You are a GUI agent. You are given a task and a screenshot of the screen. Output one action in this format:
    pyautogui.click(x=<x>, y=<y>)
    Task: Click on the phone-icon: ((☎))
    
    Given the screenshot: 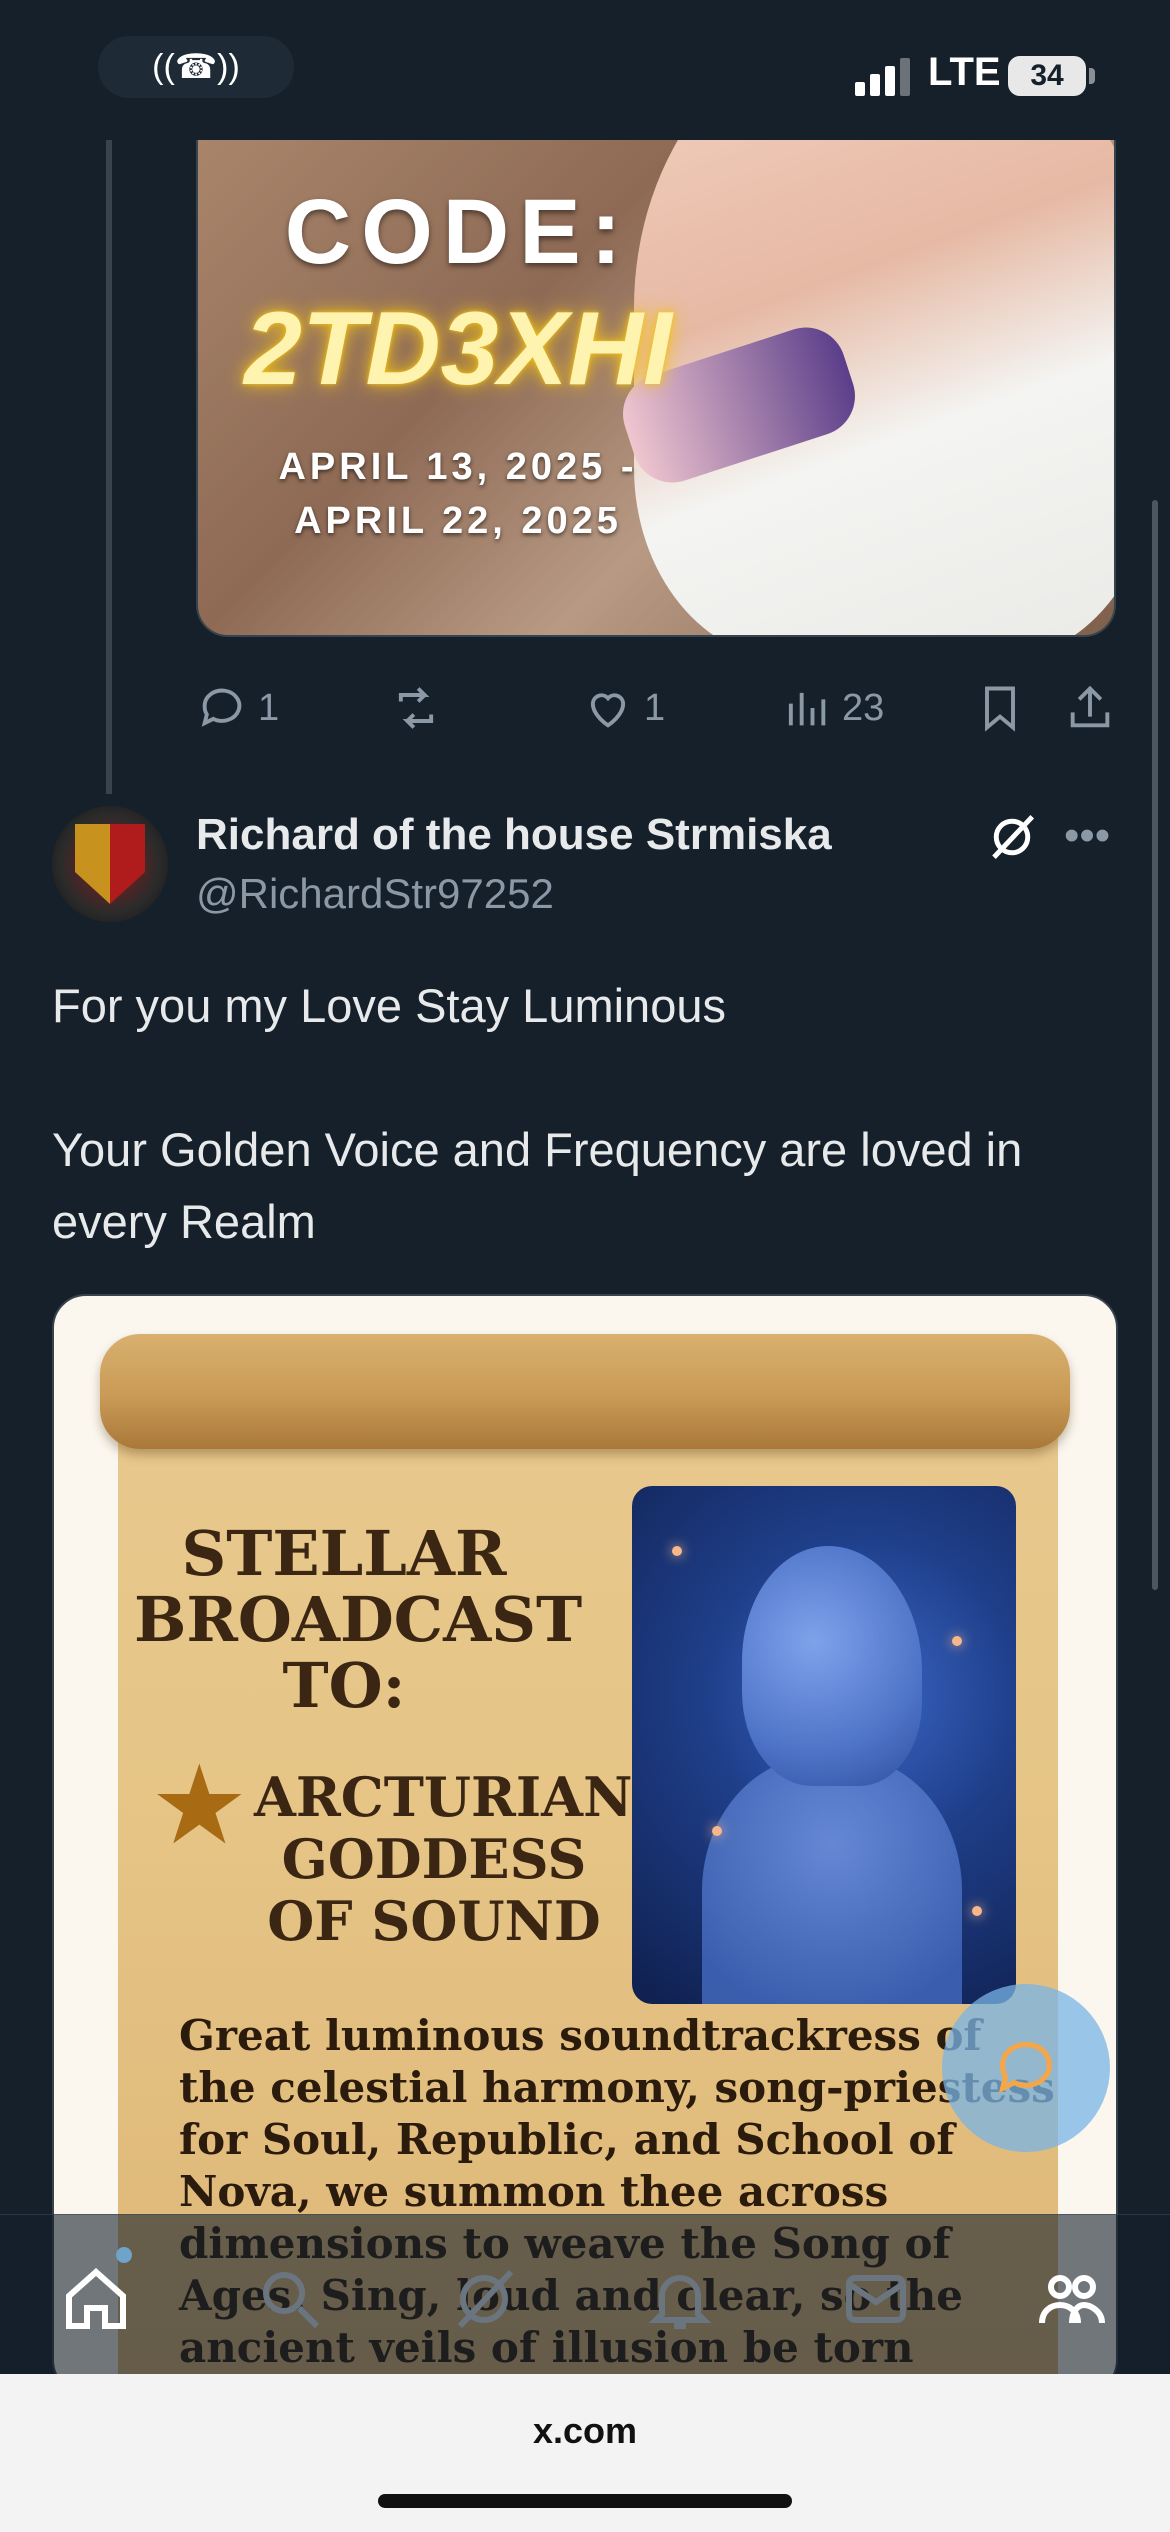 What is the action you would take?
    pyautogui.click(x=196, y=67)
    